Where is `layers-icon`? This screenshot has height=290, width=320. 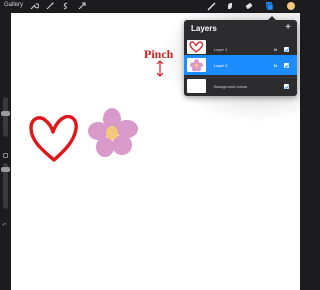 layers-icon is located at coordinates (269, 6).